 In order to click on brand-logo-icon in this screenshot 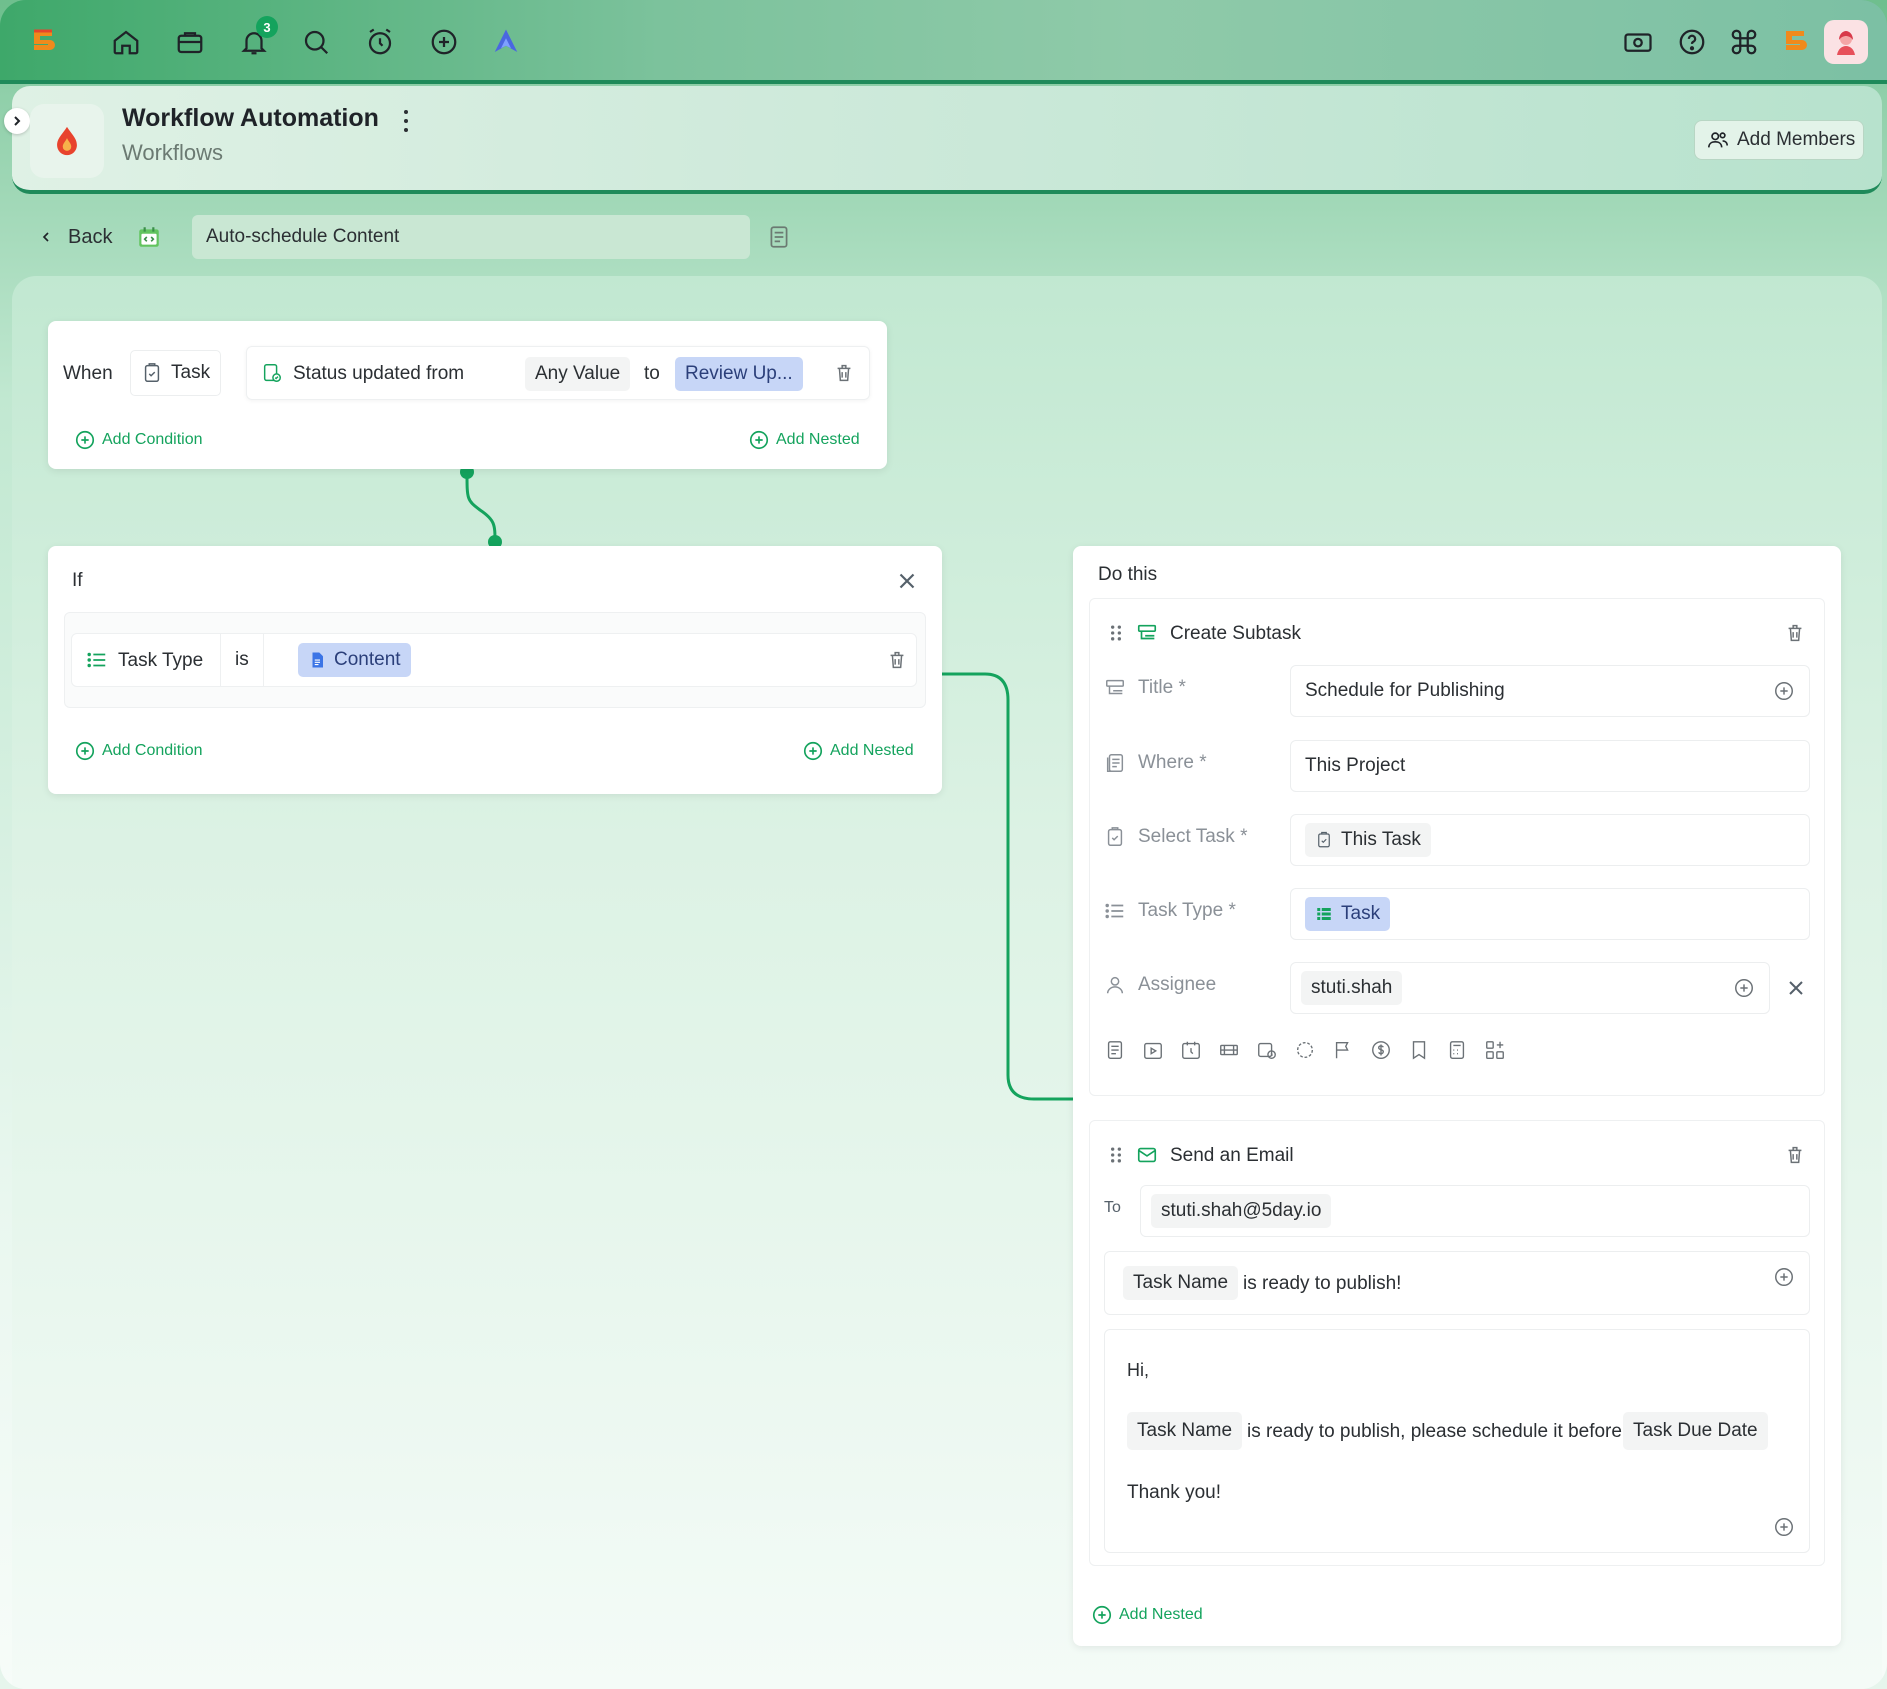, I will do `click(1796, 42)`.